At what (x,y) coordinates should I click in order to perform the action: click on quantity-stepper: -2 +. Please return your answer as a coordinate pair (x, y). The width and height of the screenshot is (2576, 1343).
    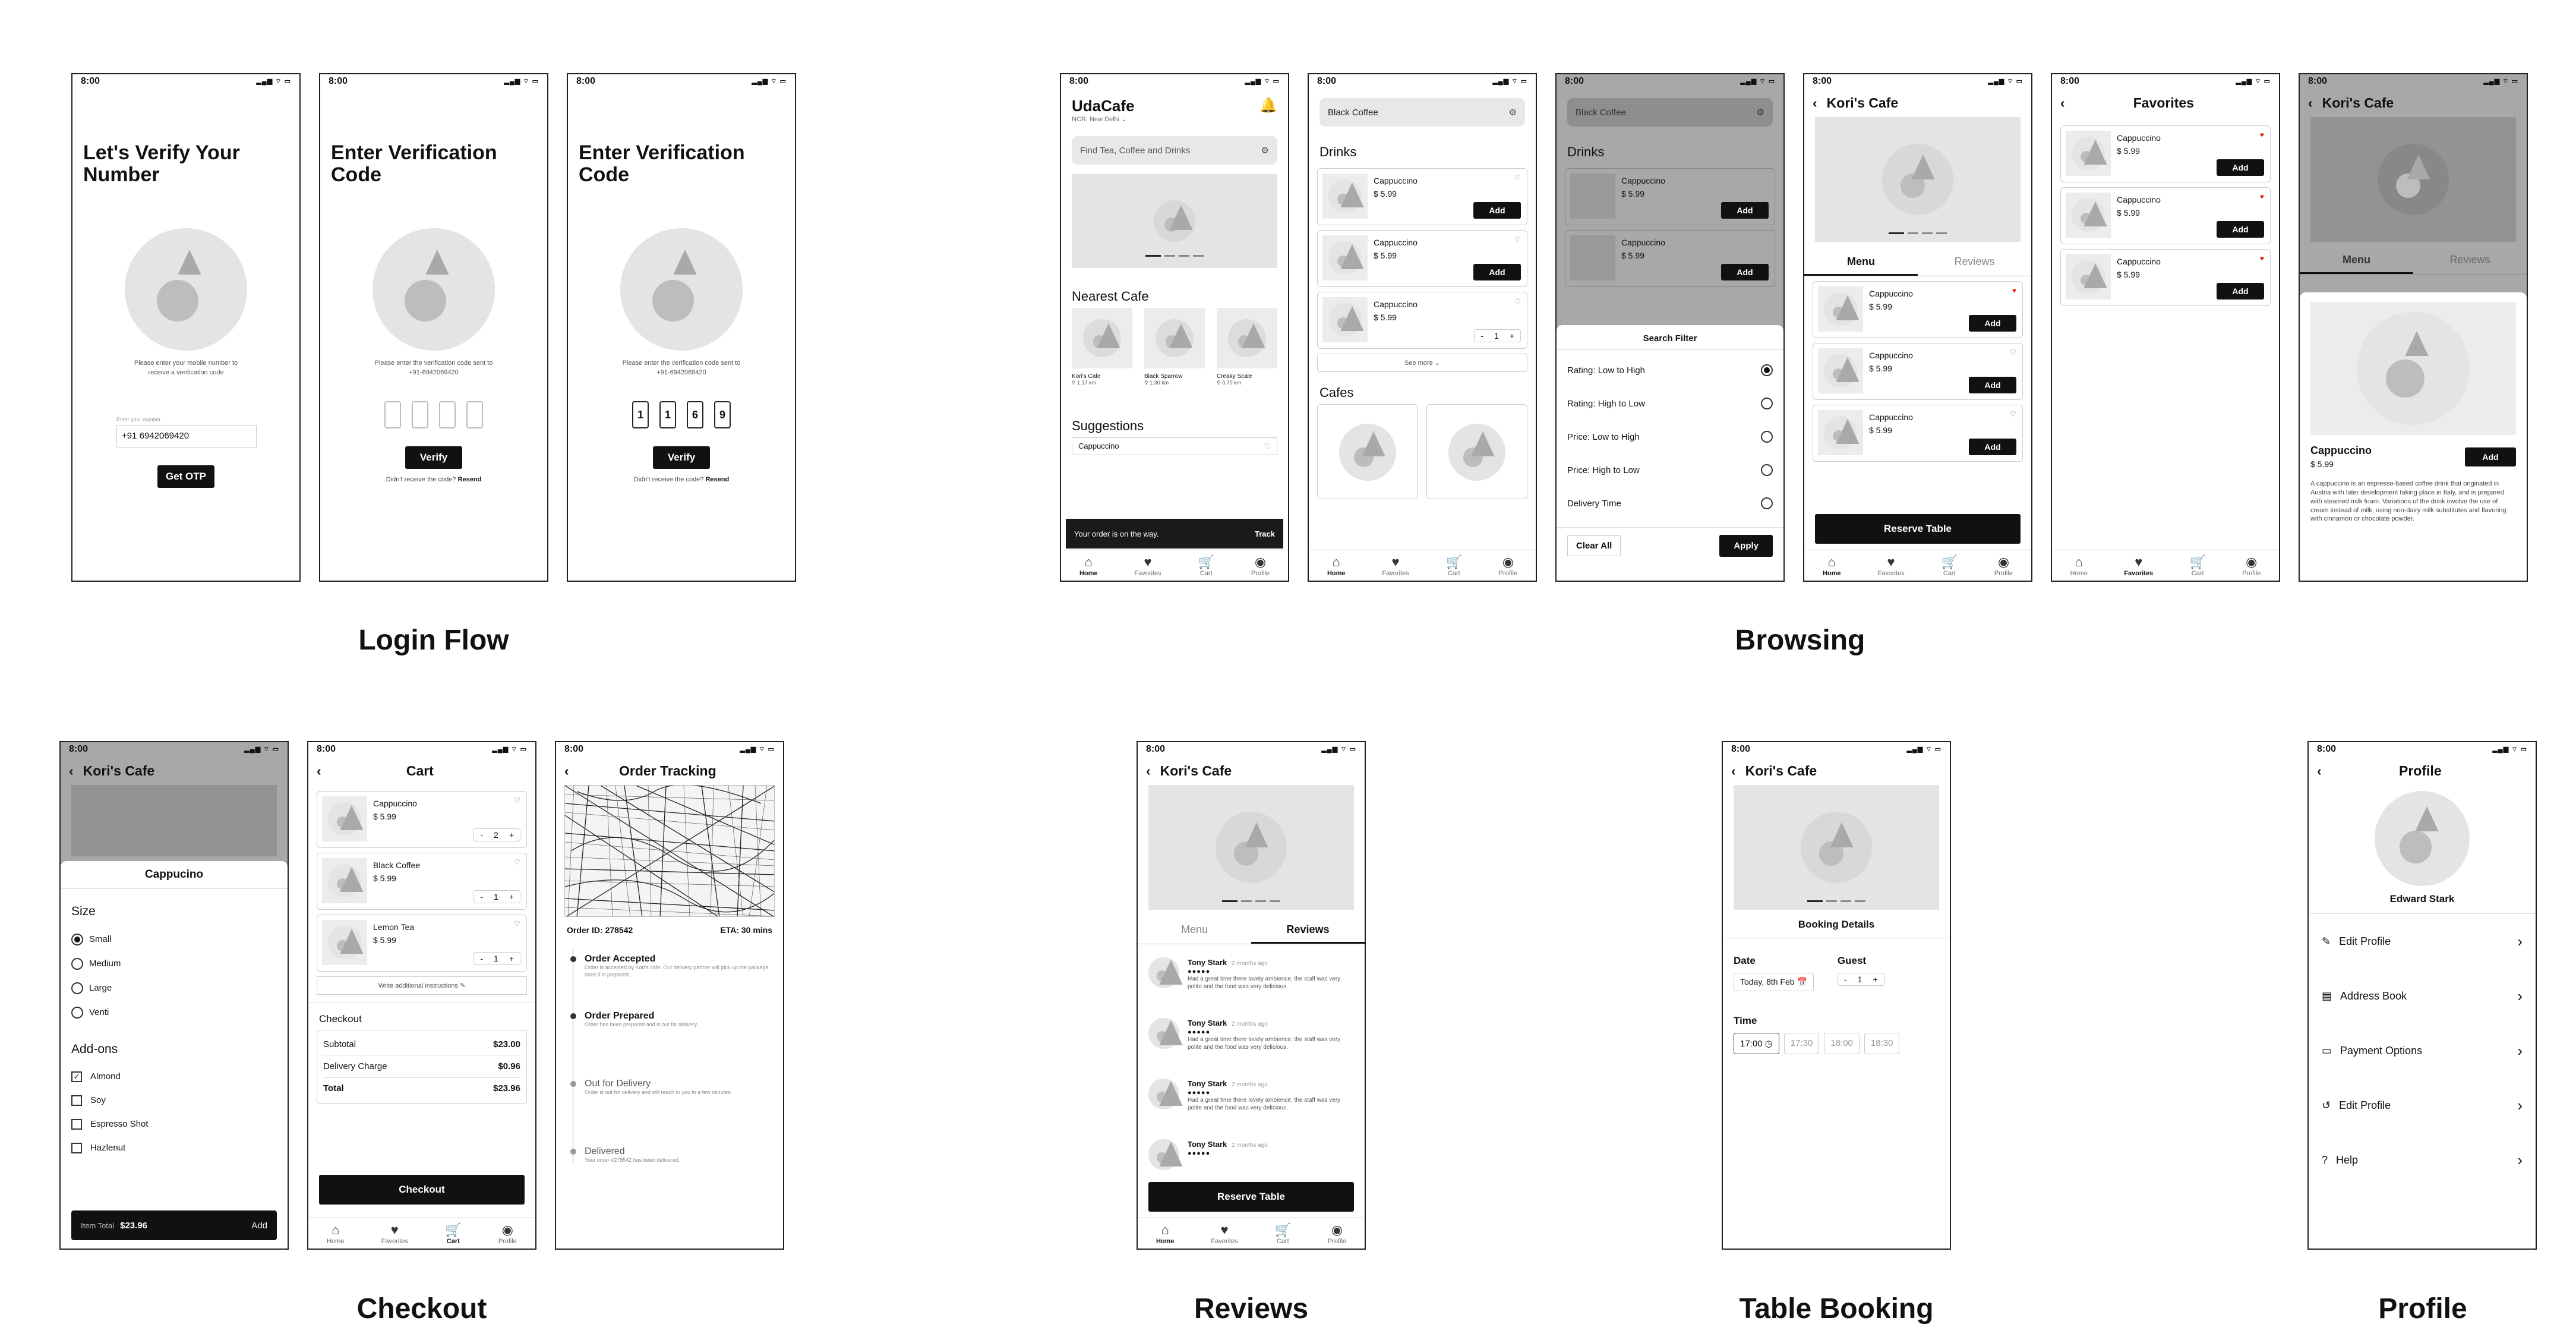
    Looking at the image, I should click on (496, 835).